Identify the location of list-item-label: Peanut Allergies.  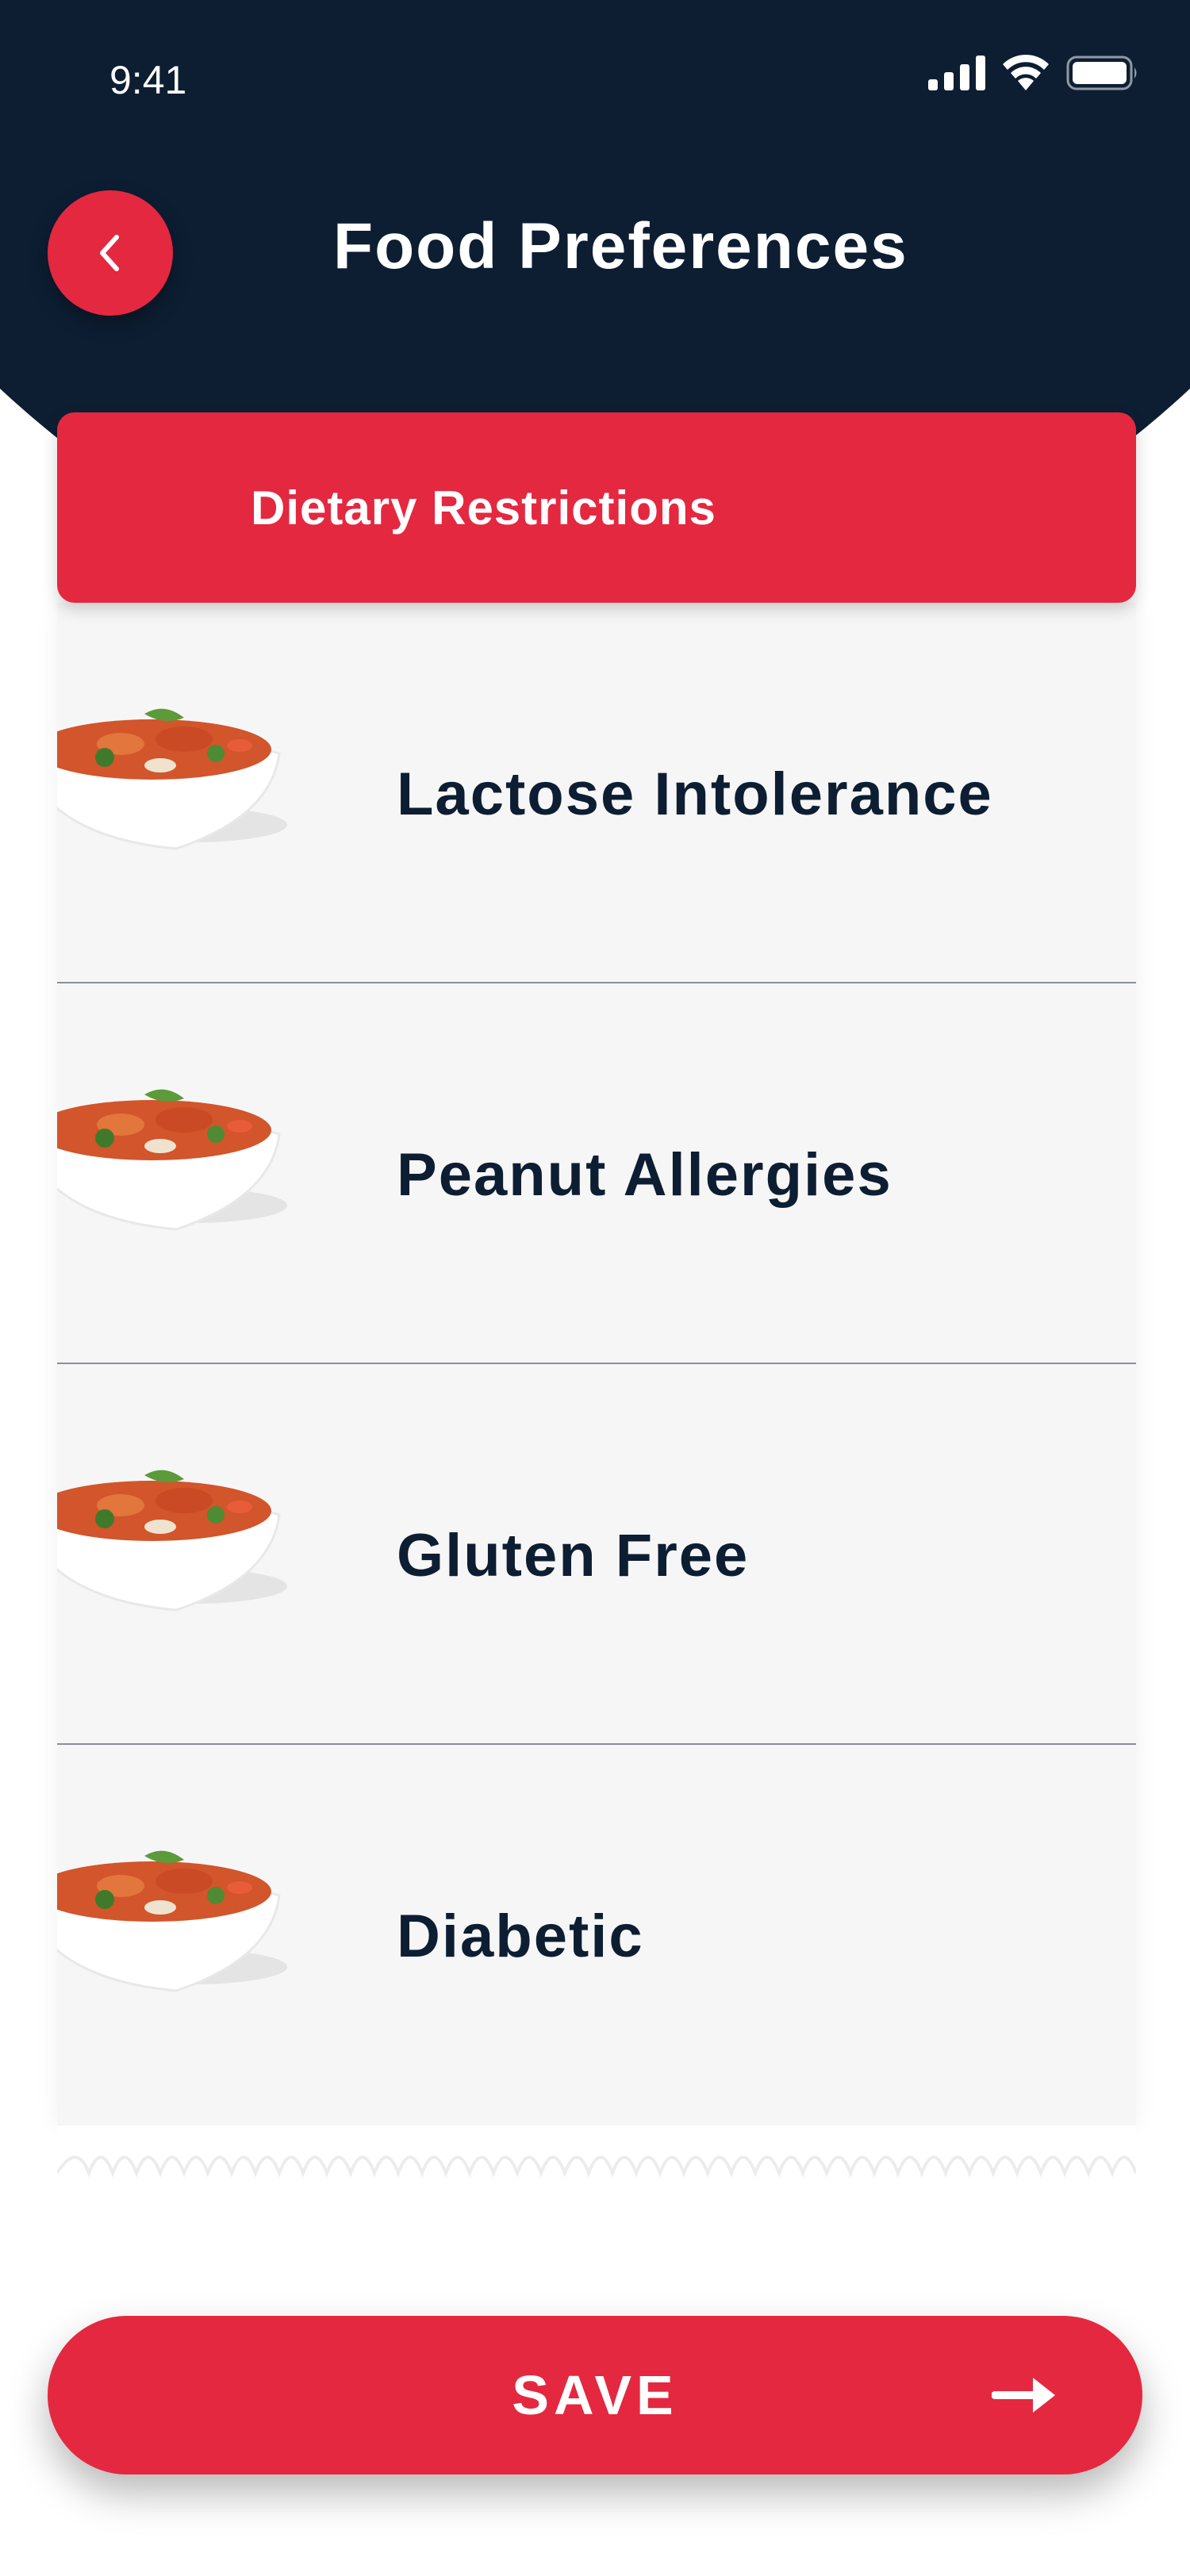
(644, 1175).